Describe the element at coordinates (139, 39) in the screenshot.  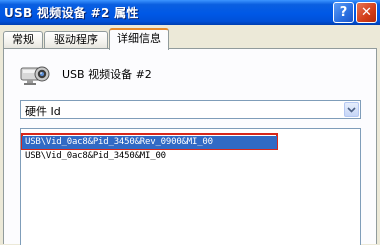
I see `tab-details: 详细信息` at that location.